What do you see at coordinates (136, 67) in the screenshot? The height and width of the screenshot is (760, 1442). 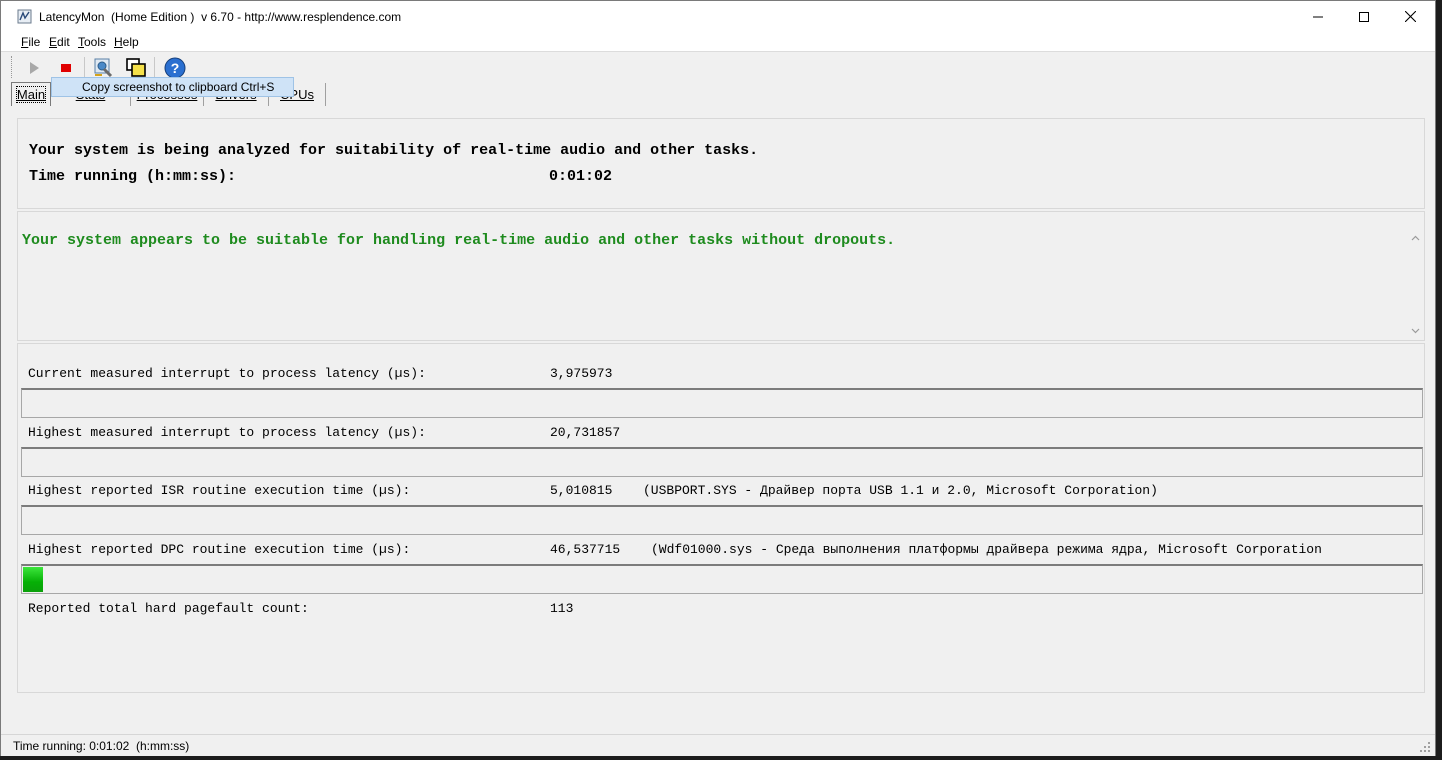 I see `copy-windows-icon` at bounding box center [136, 67].